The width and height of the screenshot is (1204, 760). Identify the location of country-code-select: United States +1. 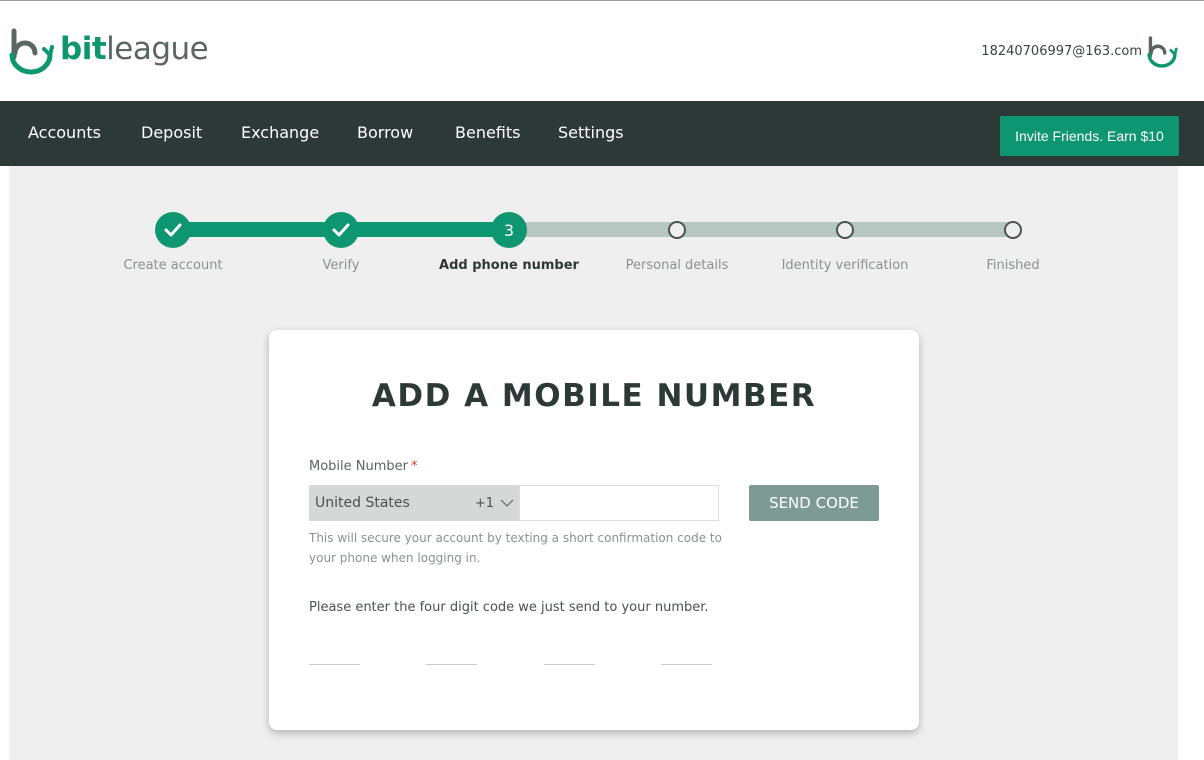
(414, 503).